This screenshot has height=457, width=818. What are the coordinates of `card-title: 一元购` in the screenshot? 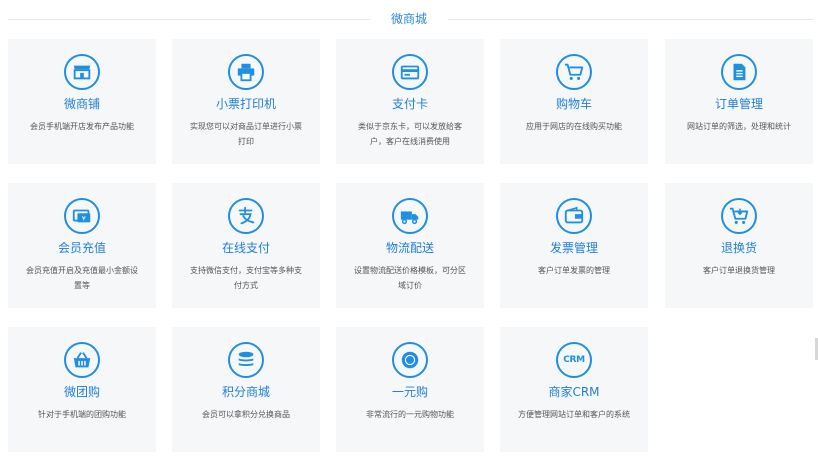 It's located at (409, 392).